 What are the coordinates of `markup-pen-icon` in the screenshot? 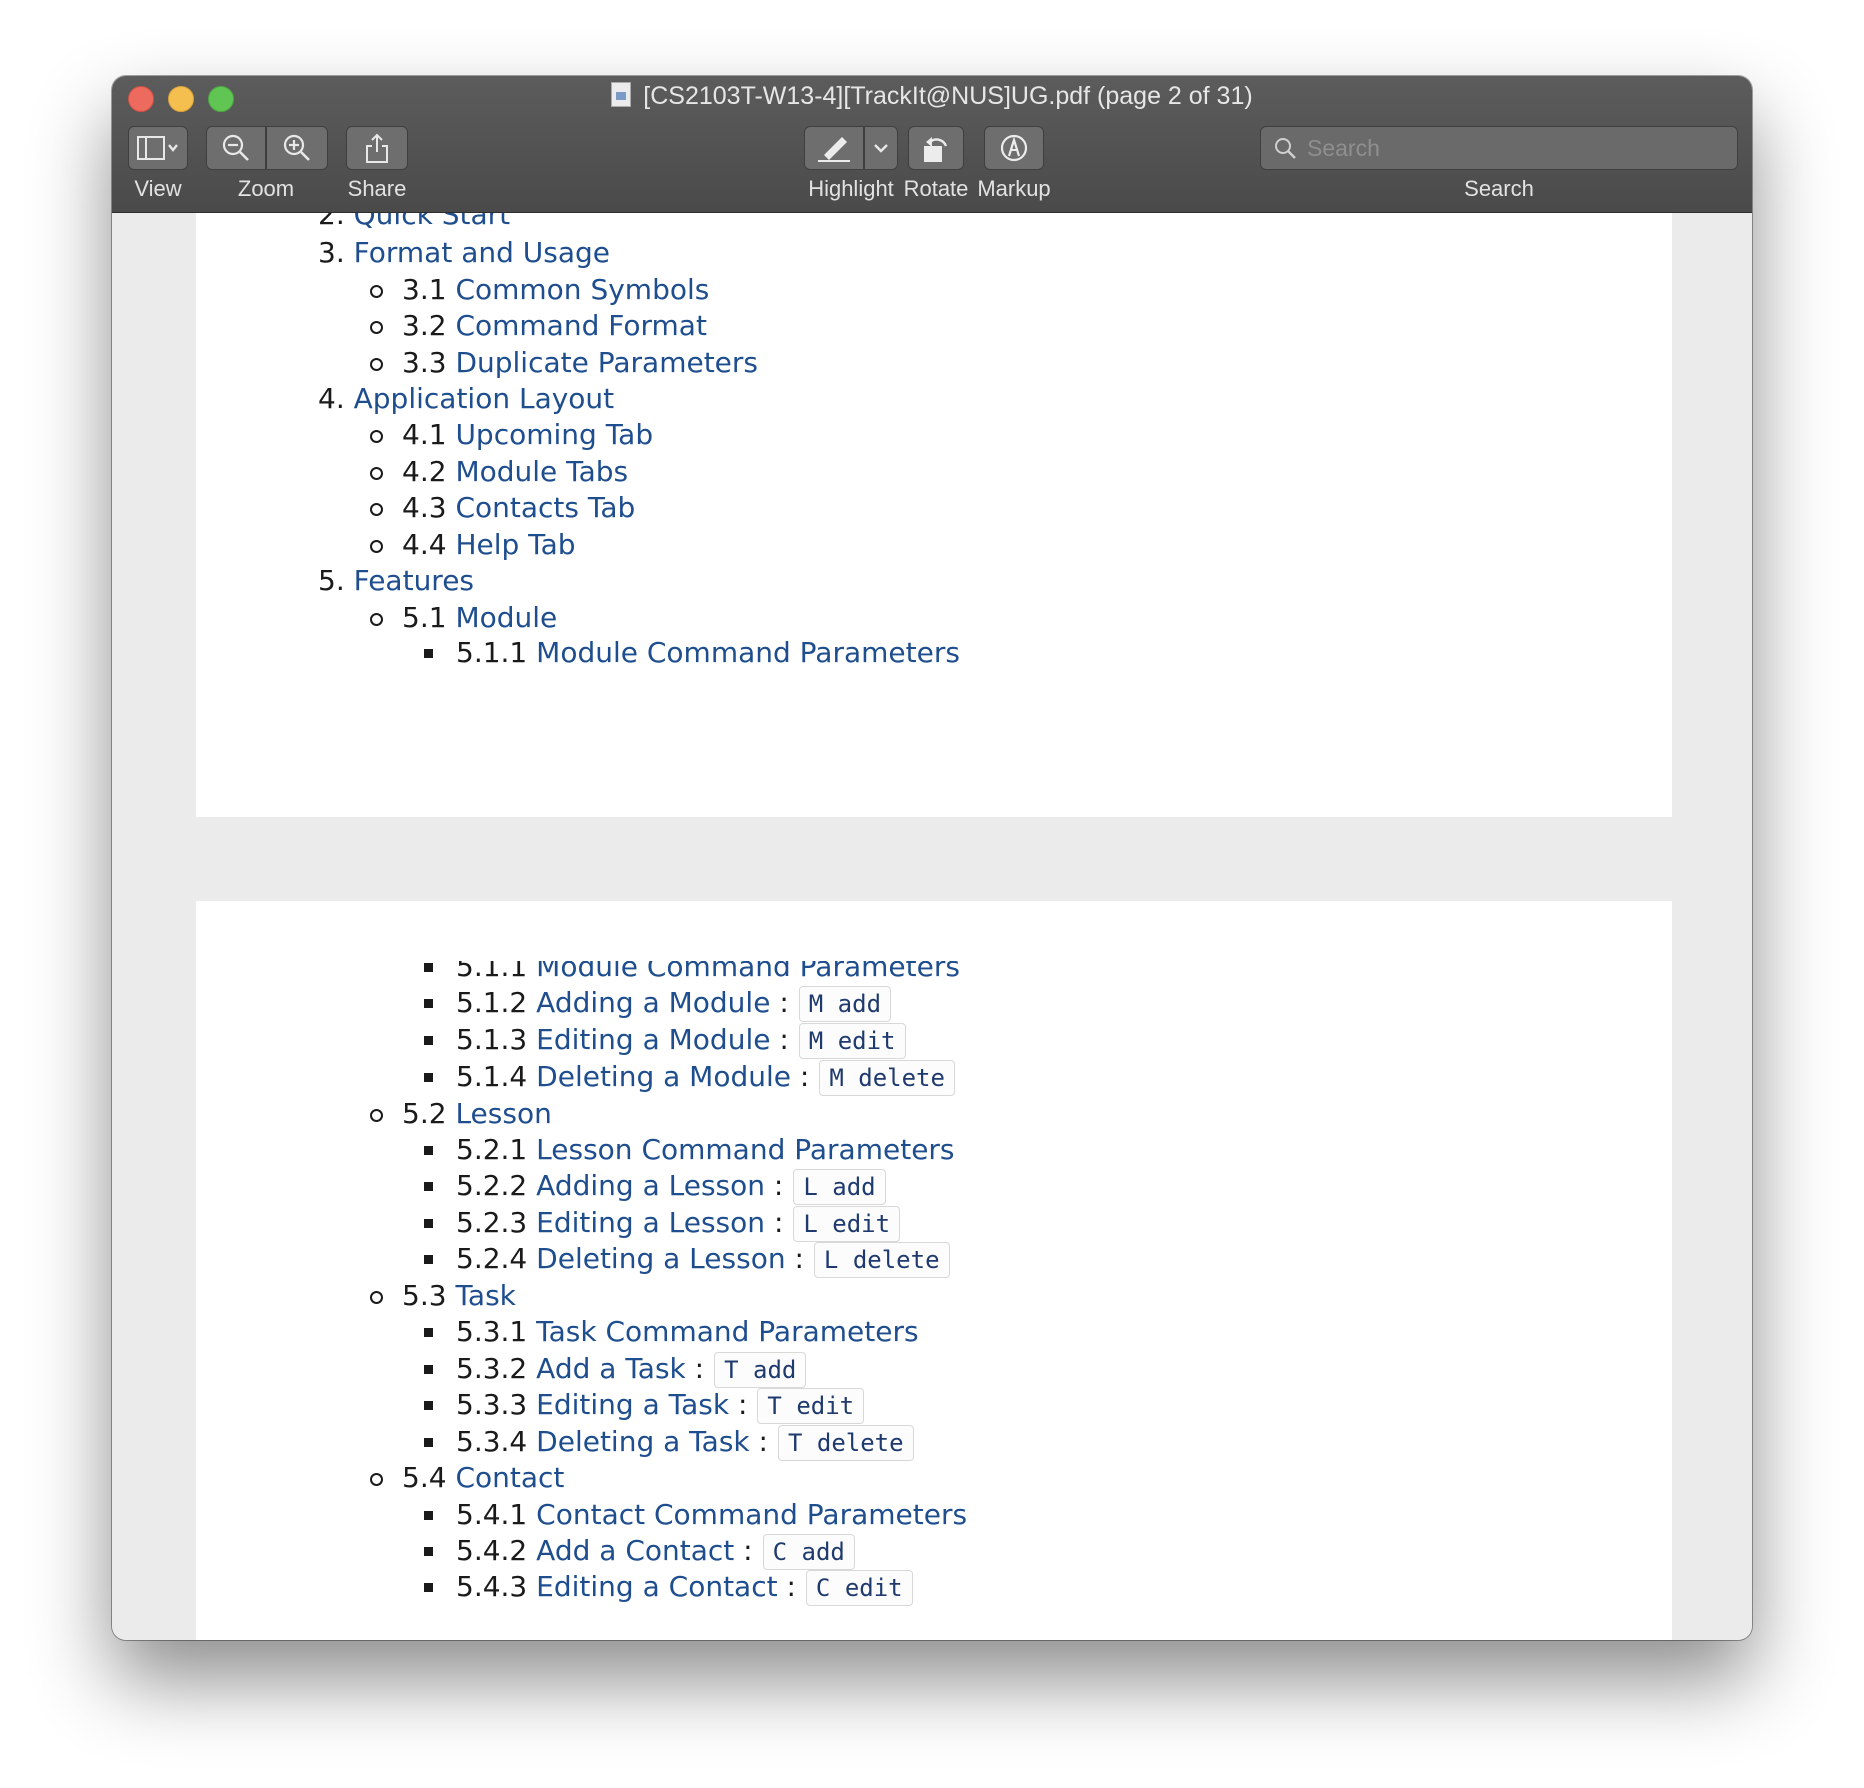 It's located at (1014, 148).